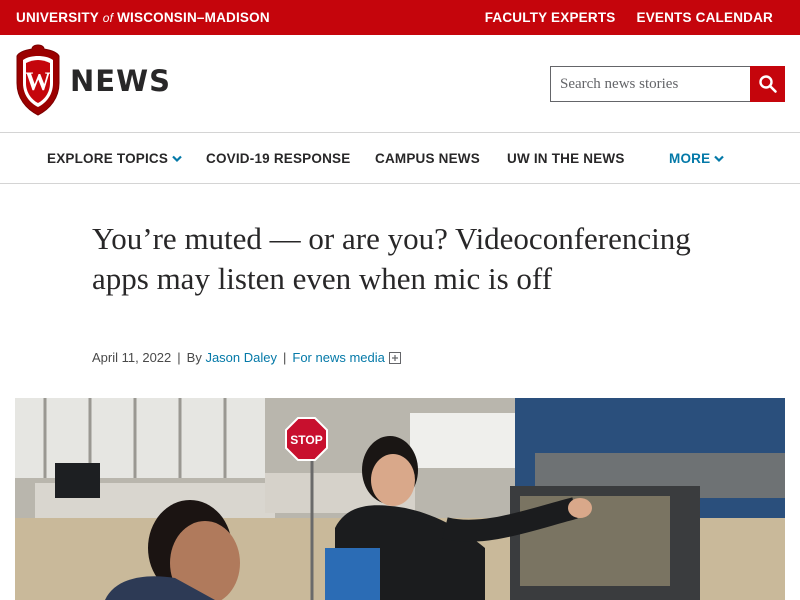 This screenshot has height=600, width=800. I want to click on events-calendar-link: EVENTS CALENDAR, so click(704, 17).